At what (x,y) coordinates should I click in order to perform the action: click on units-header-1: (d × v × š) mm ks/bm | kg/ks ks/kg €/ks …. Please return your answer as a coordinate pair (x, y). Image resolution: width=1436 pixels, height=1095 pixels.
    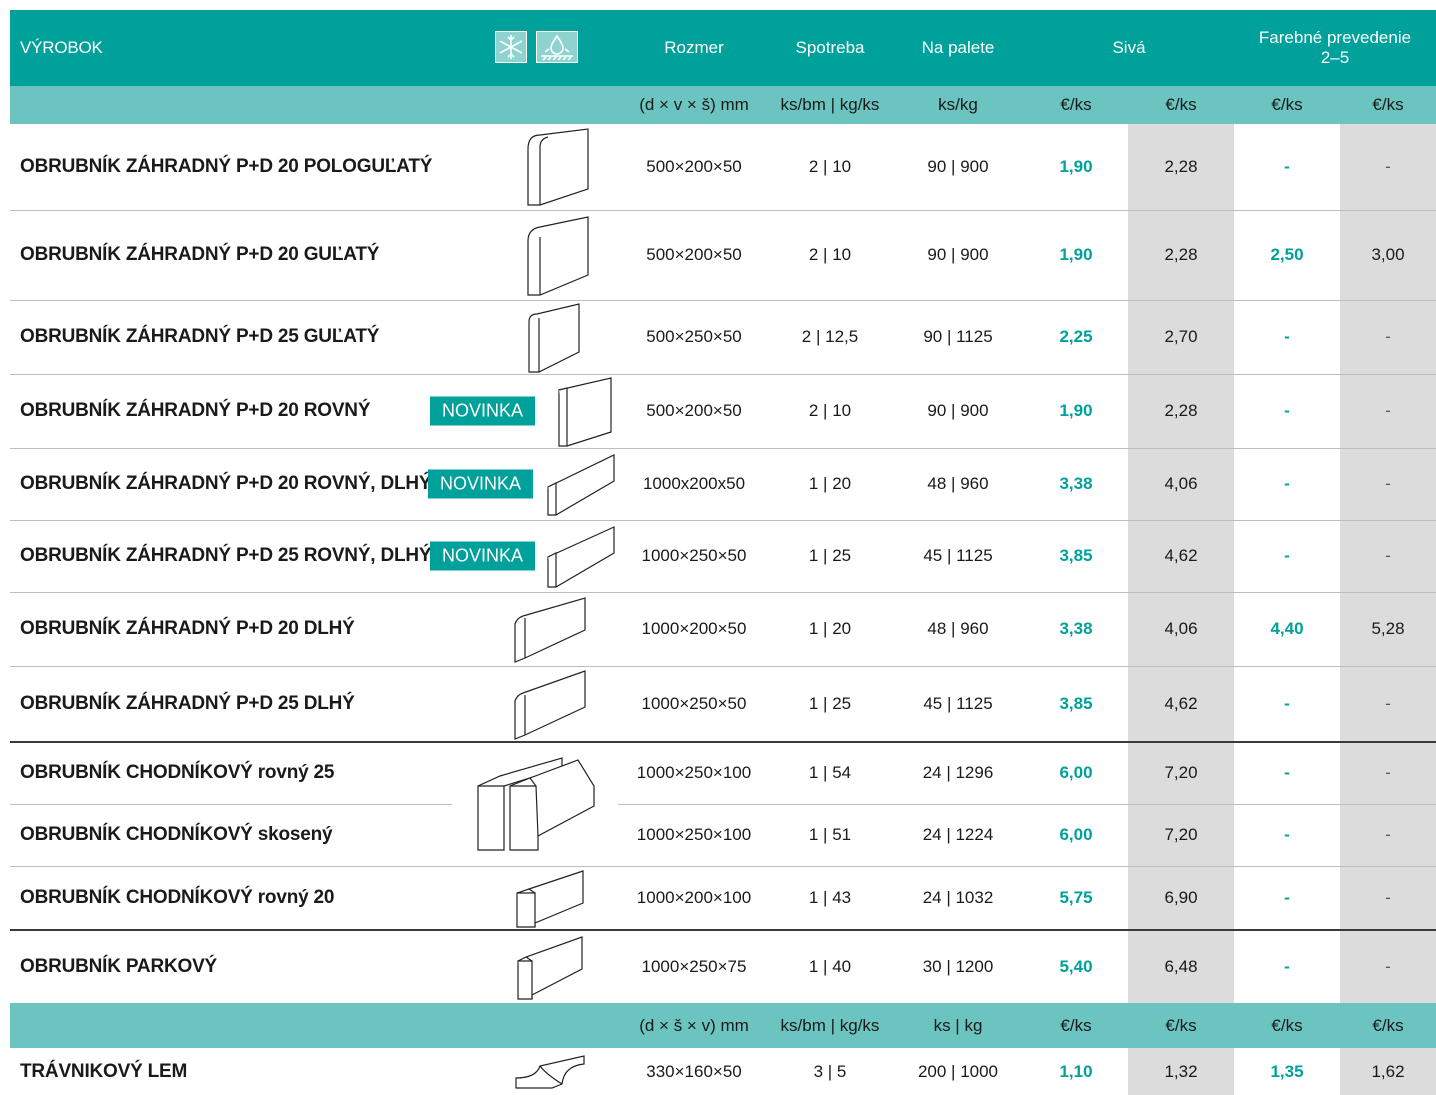
    Looking at the image, I should click on (723, 105).